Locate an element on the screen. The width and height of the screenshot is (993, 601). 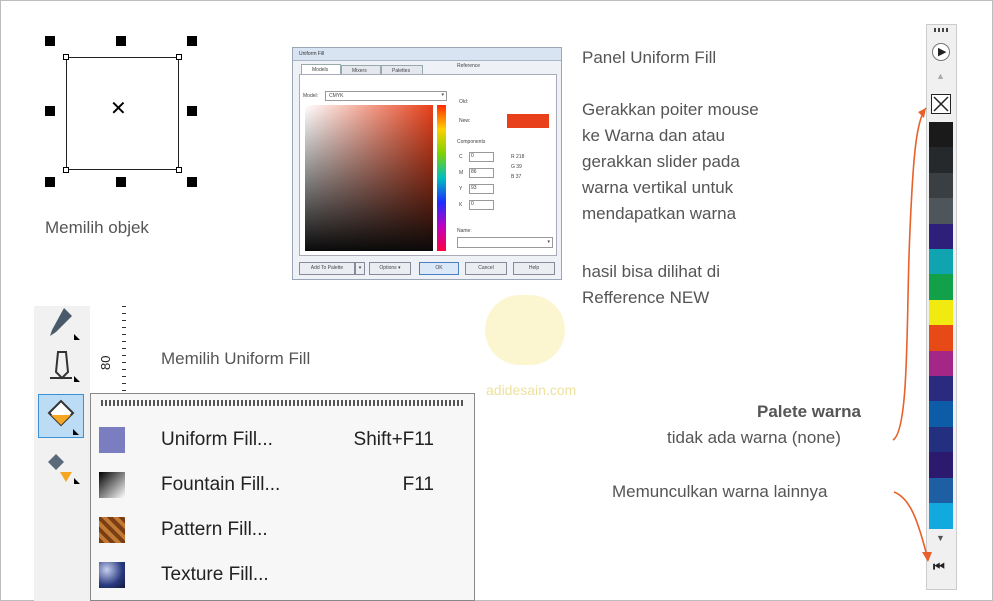
rgb-value: 39 is located at coordinates (519, 167).